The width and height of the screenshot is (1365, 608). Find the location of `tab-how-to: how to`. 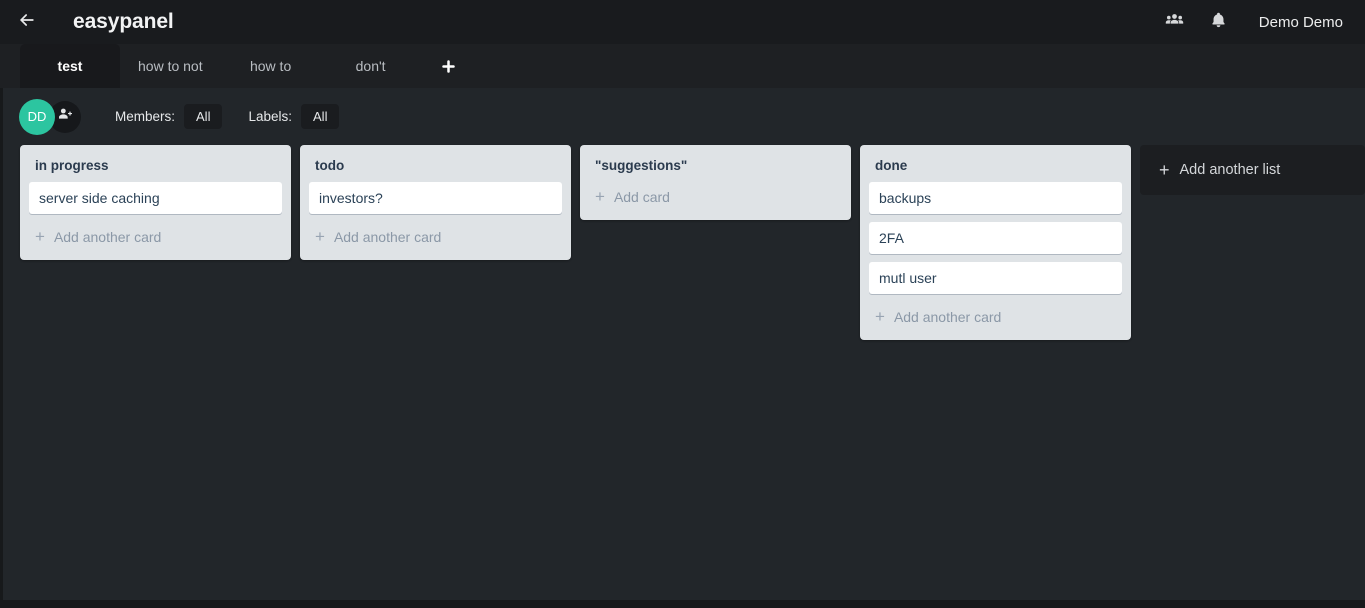

tab-how-to: how to is located at coordinates (271, 66).